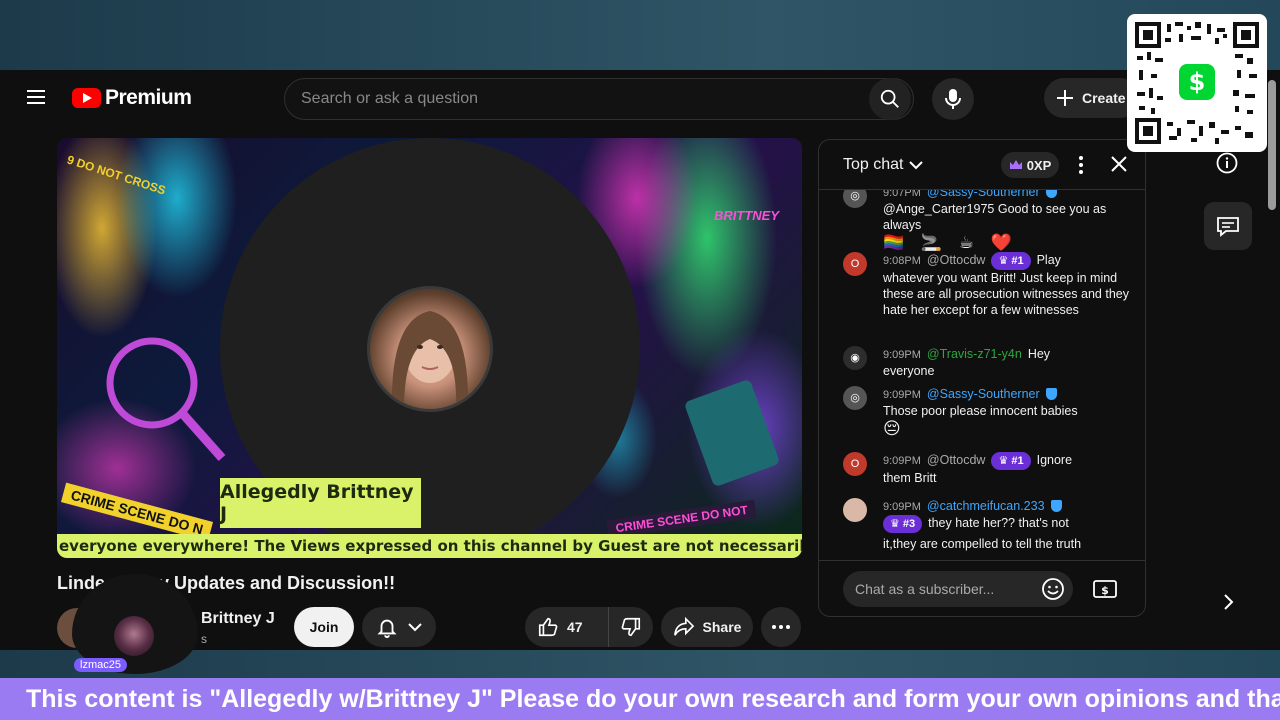 The height and width of the screenshot is (720, 1280). I want to click on message-text: everyone, so click(909, 371).